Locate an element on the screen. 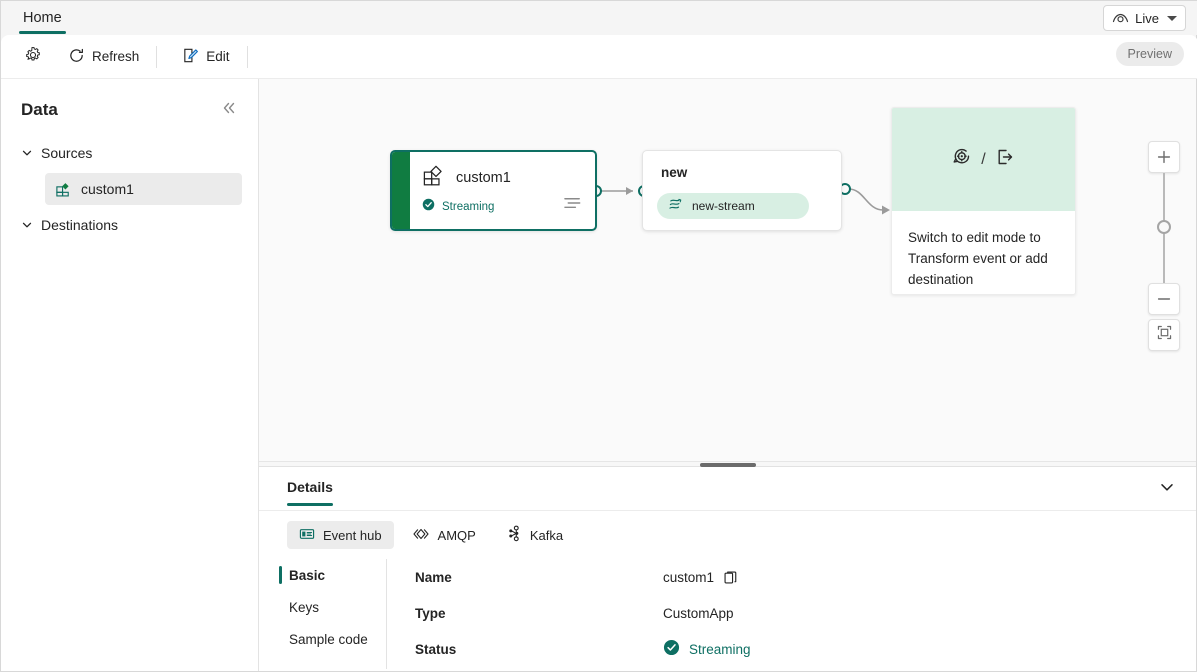 The image size is (1197, 672). canvas-zoom-controls is located at coordinates (1164, 246).